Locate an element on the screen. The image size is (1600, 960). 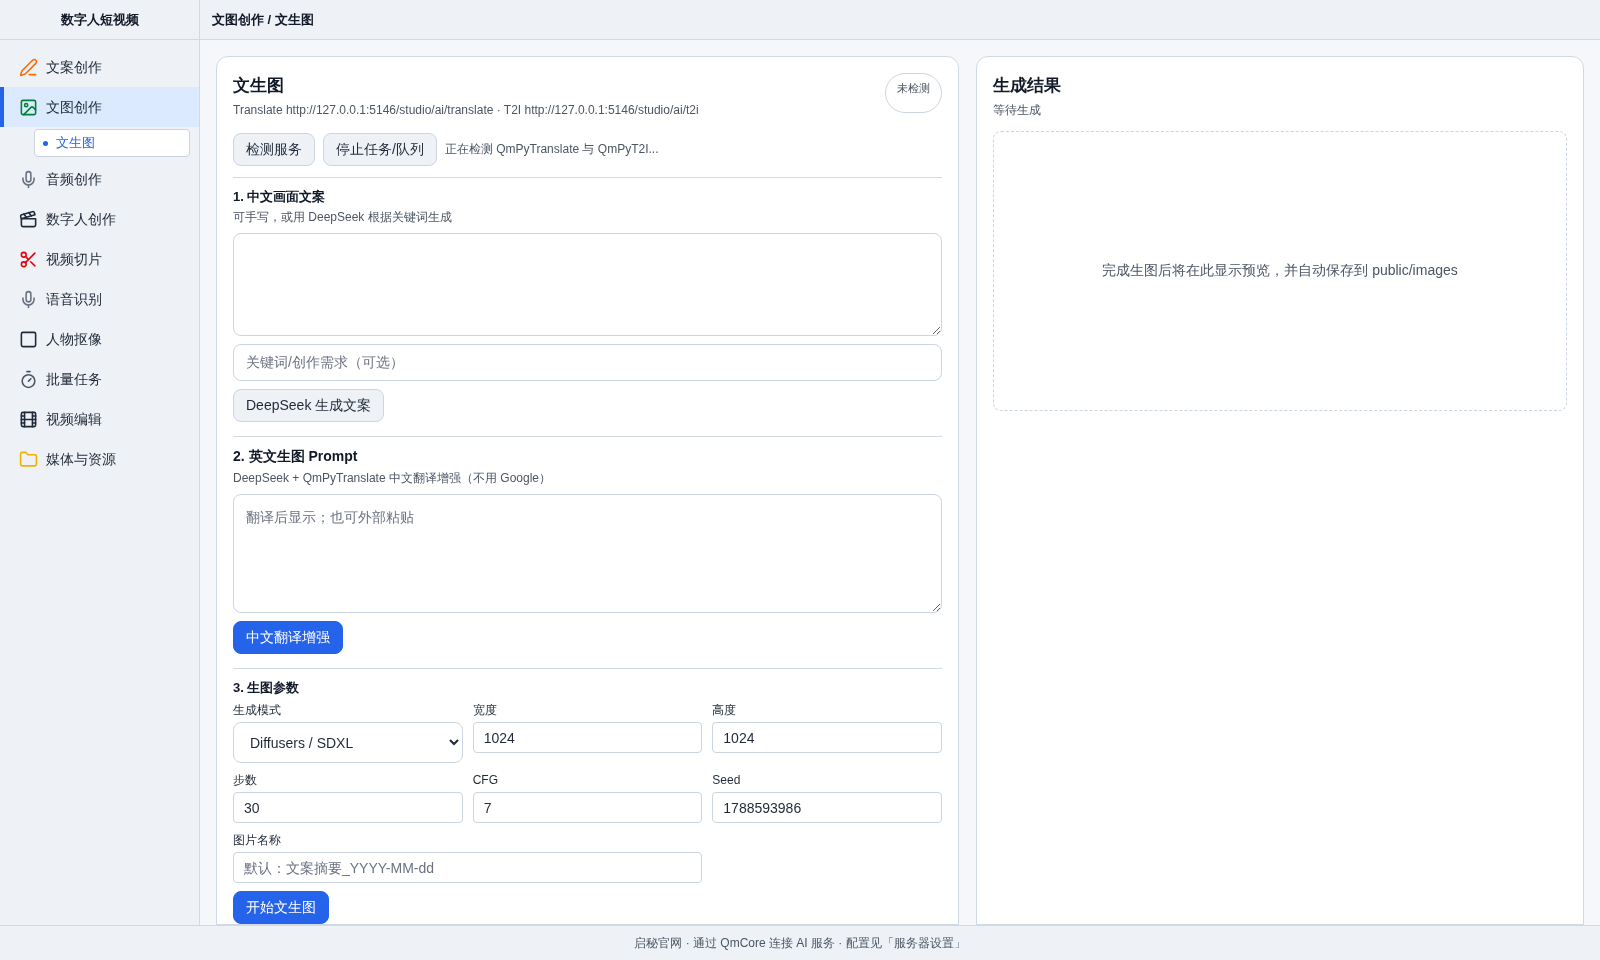
action-button: 检测服务 is located at coordinates (274, 149).